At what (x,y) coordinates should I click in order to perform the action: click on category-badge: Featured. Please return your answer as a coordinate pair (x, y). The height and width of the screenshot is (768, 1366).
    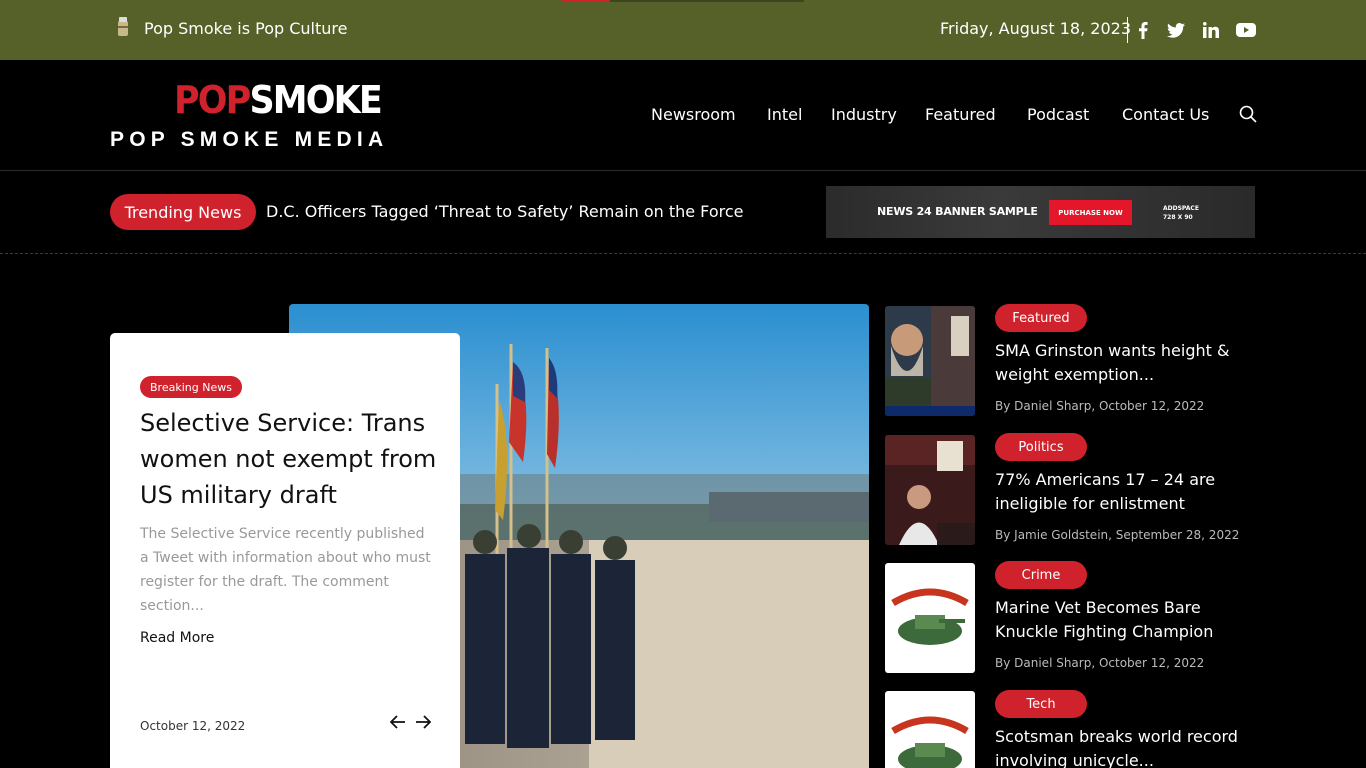
    Looking at the image, I should click on (1041, 318).